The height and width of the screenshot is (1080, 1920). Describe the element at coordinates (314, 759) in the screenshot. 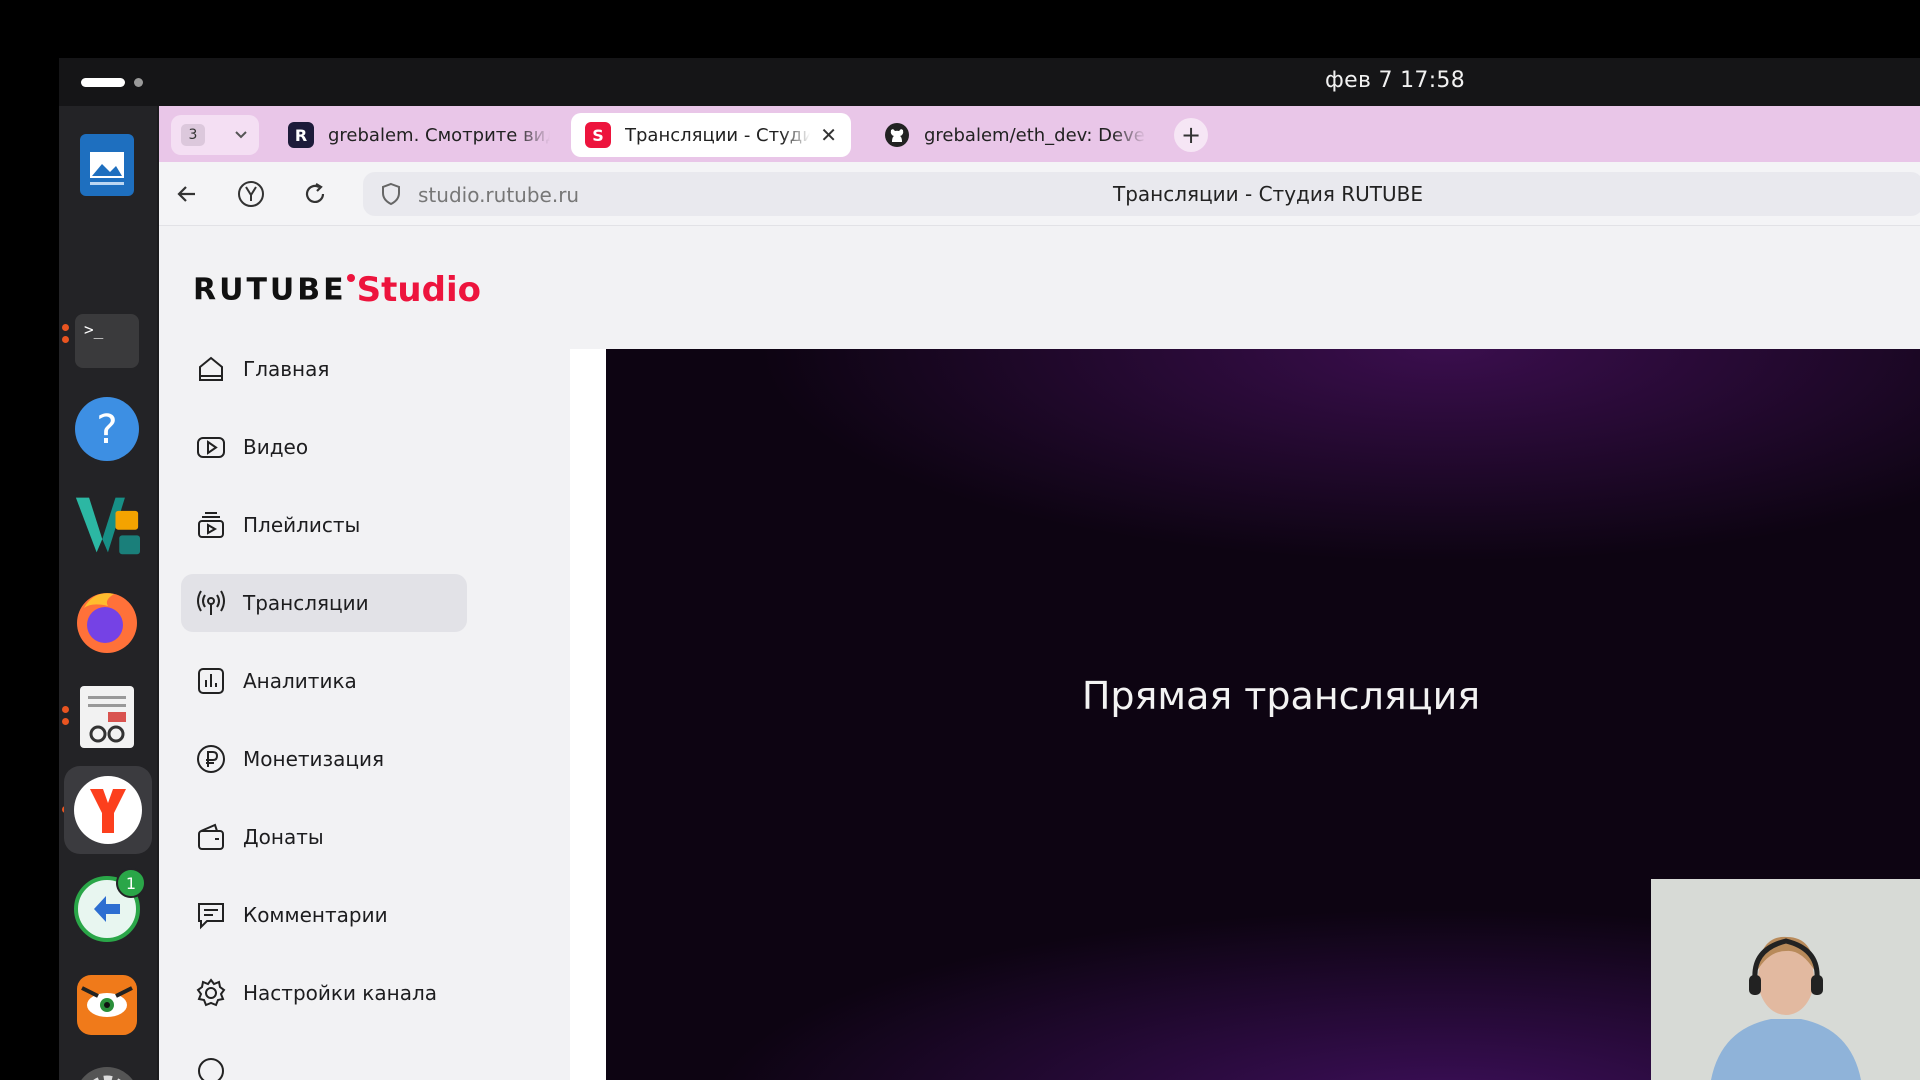

I see `sidebar-item-label: Монетизация` at that location.